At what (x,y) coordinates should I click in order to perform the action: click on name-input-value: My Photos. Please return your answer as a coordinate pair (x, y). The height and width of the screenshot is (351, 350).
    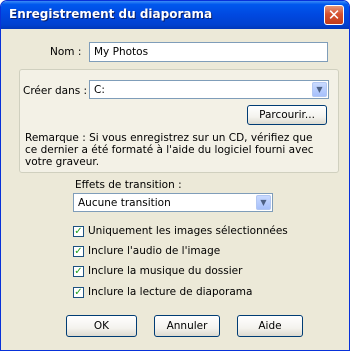
    Looking at the image, I should click on (121, 52).